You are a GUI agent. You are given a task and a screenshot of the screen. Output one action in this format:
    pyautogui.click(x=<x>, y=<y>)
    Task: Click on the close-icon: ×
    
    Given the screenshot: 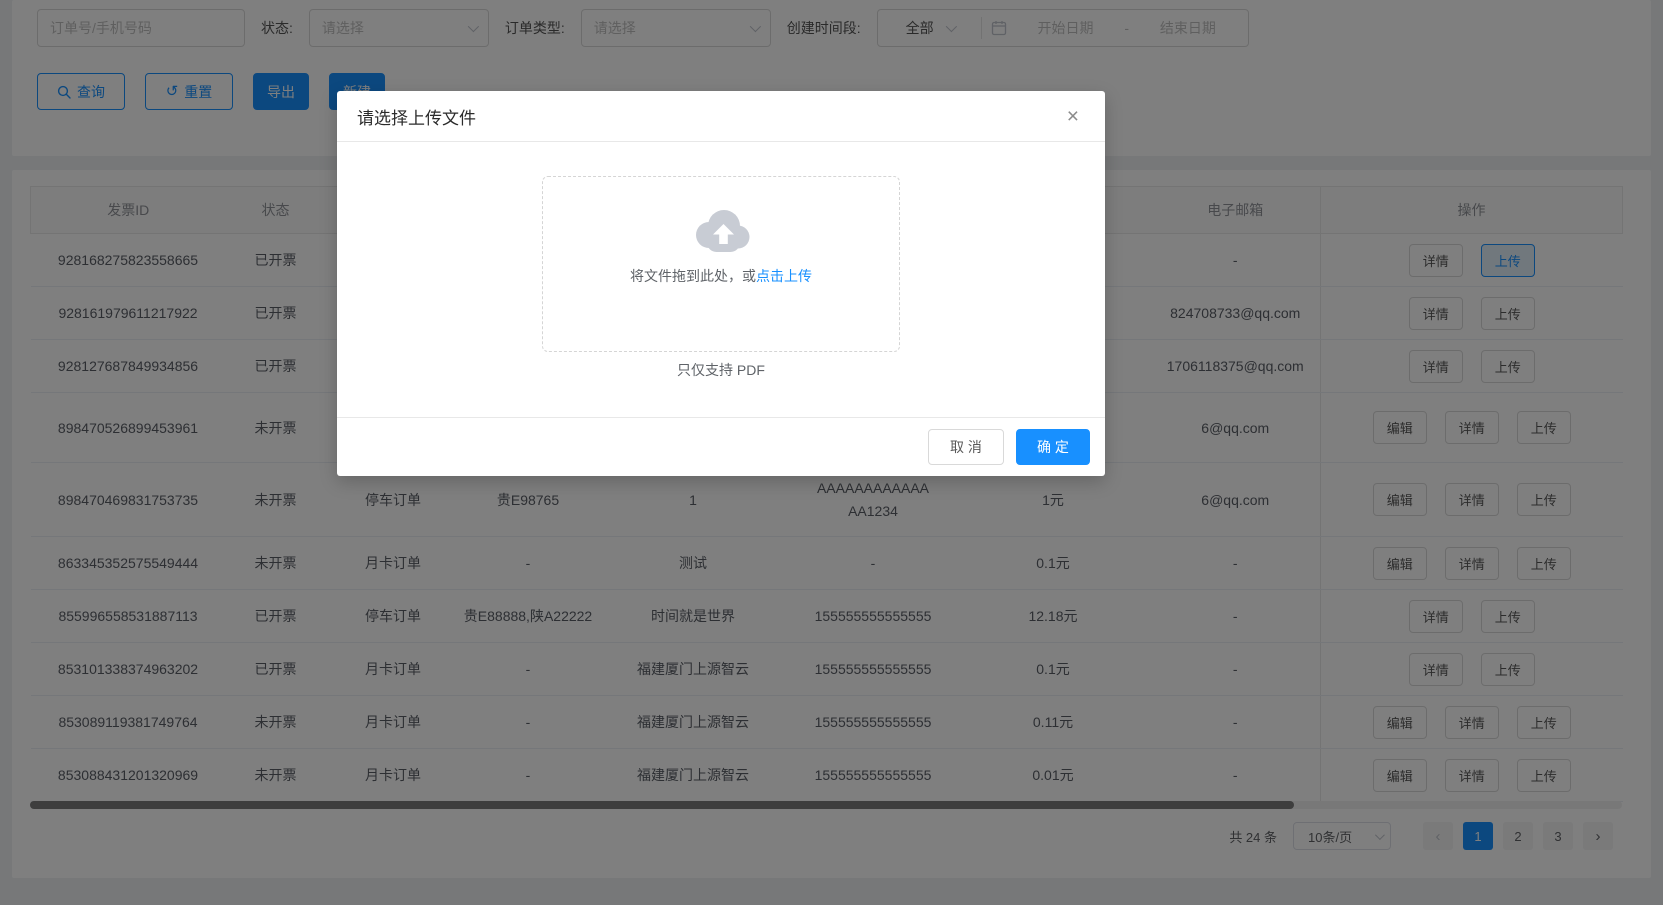 What is the action you would take?
    pyautogui.click(x=1073, y=116)
    